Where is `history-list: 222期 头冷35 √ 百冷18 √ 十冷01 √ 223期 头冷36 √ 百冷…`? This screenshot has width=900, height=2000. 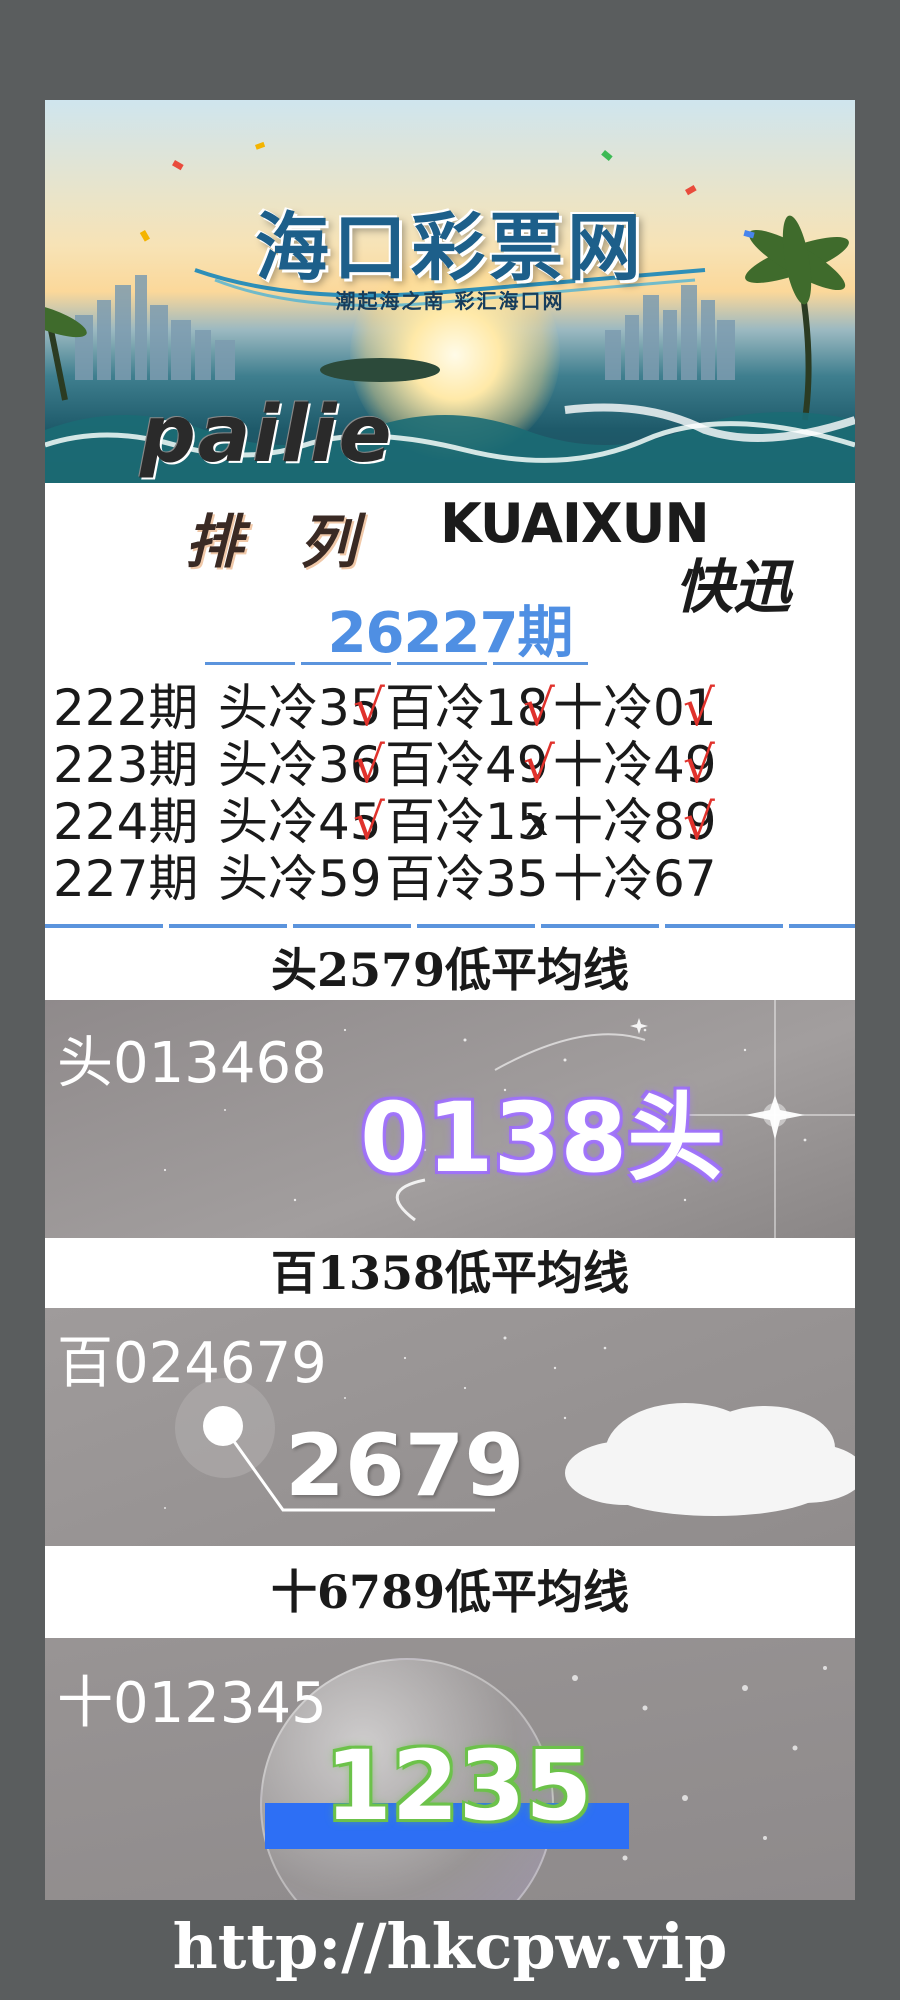
history-list: 222期 头冷35 √ 百冷18 √ 十冷01 √ 223期 头冷36 √ 百冷… is located at coordinates (453, 794).